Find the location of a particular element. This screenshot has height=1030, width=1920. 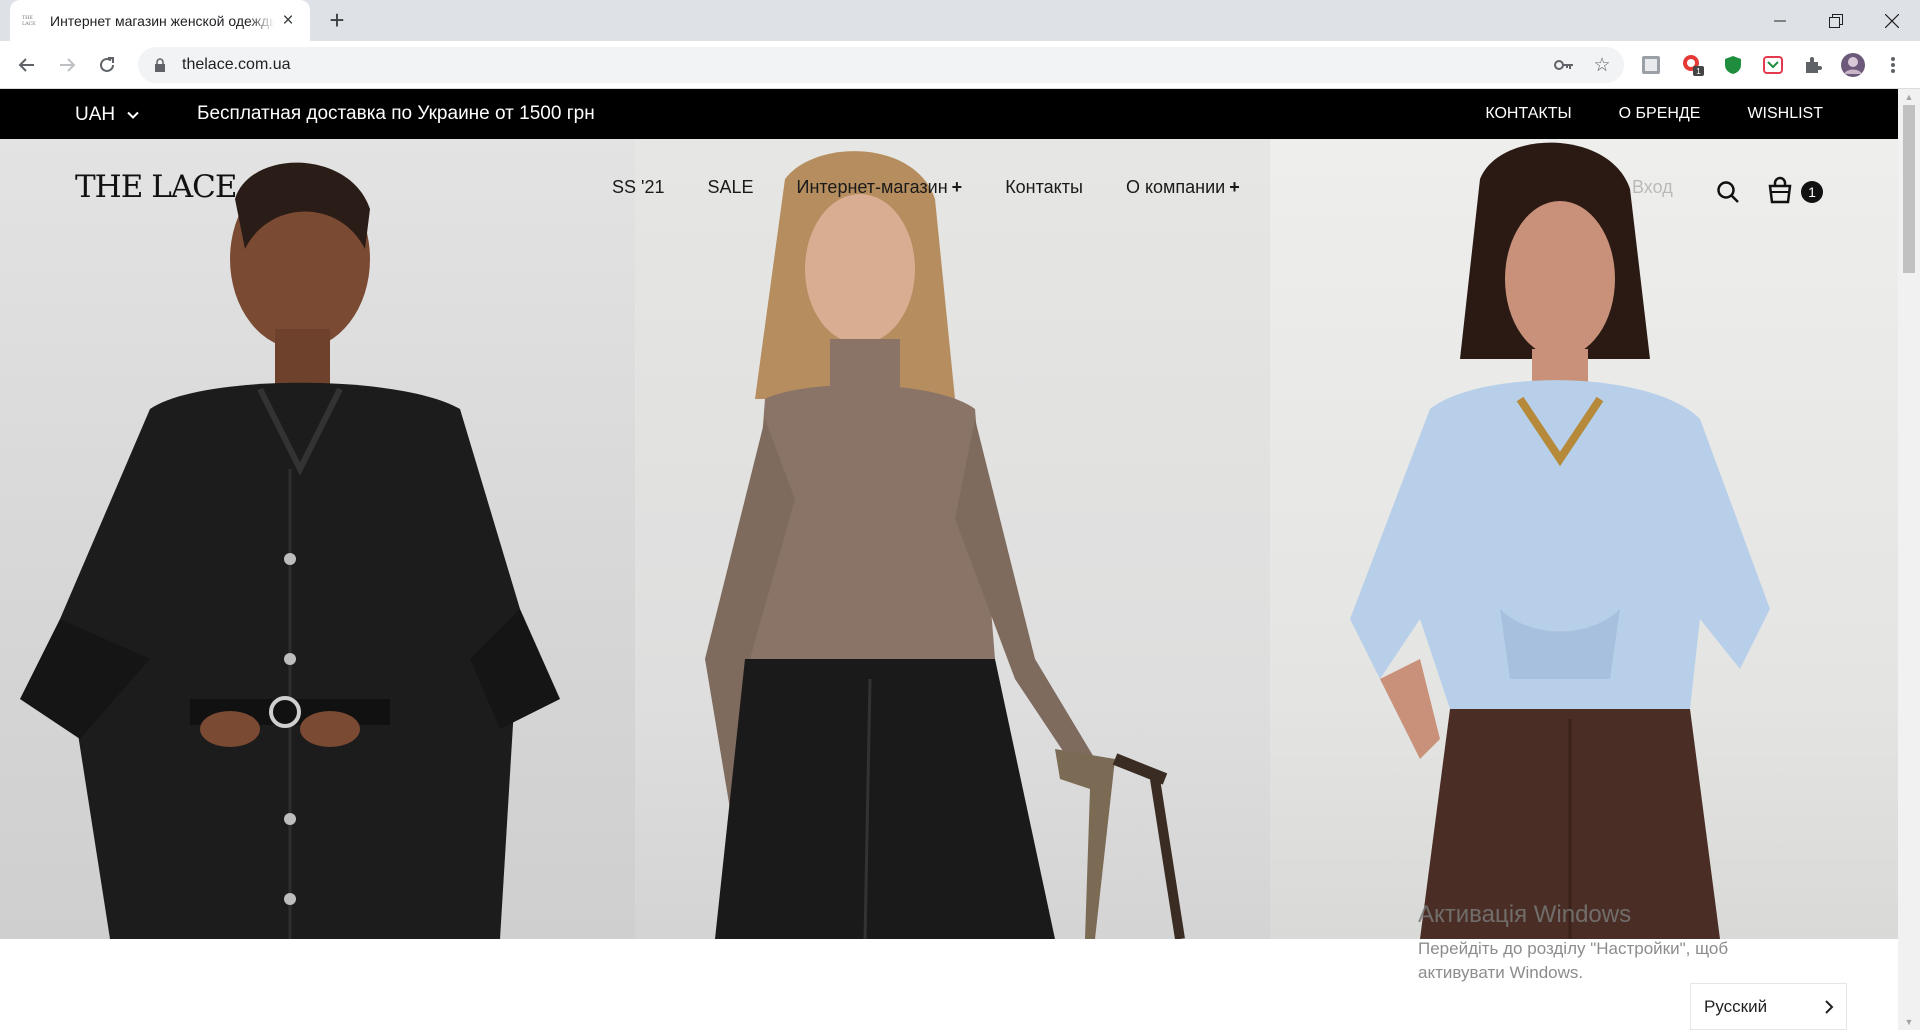

nav-label: Контакты is located at coordinates (1044, 187).